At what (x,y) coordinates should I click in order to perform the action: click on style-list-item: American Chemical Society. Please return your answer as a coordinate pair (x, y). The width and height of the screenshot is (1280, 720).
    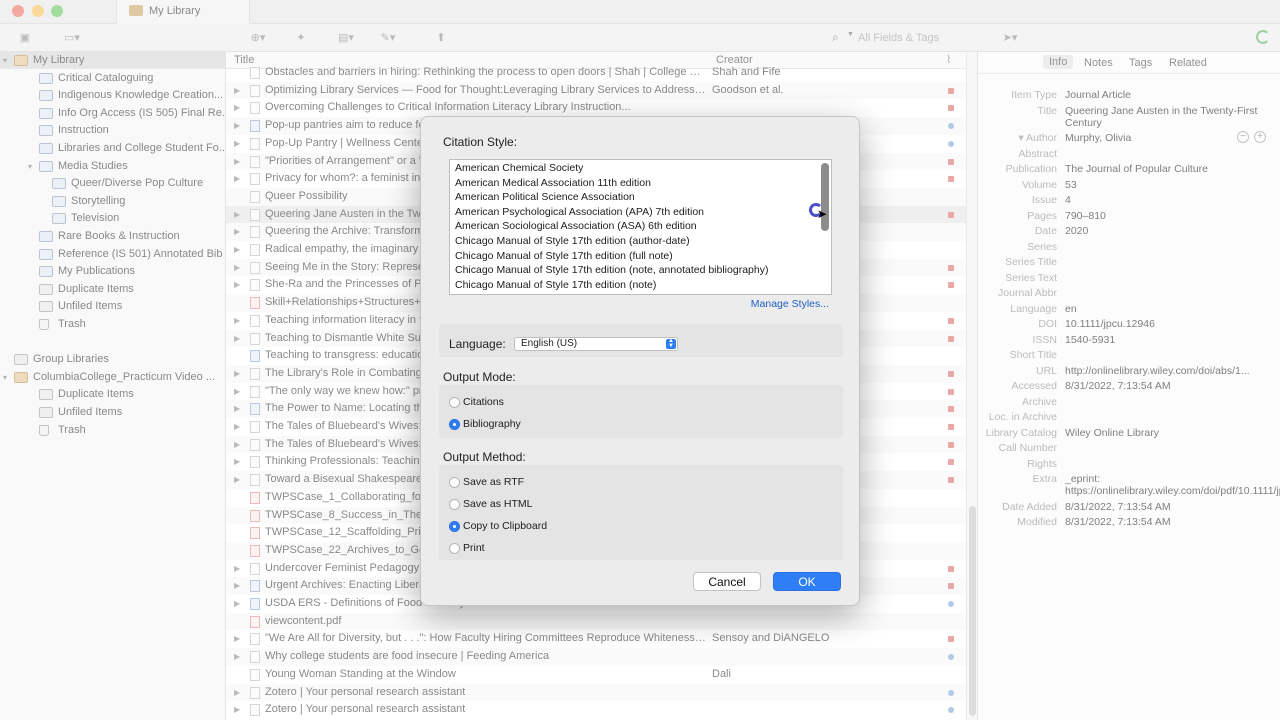
    Looking at the image, I should click on (519, 168).